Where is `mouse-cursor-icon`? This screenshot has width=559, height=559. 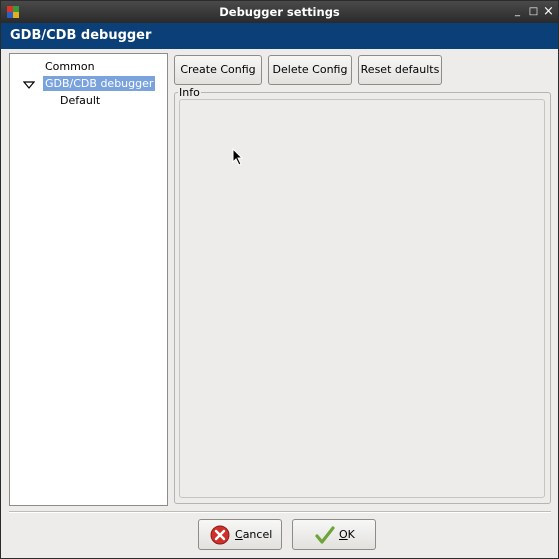 mouse-cursor-icon is located at coordinates (238, 157).